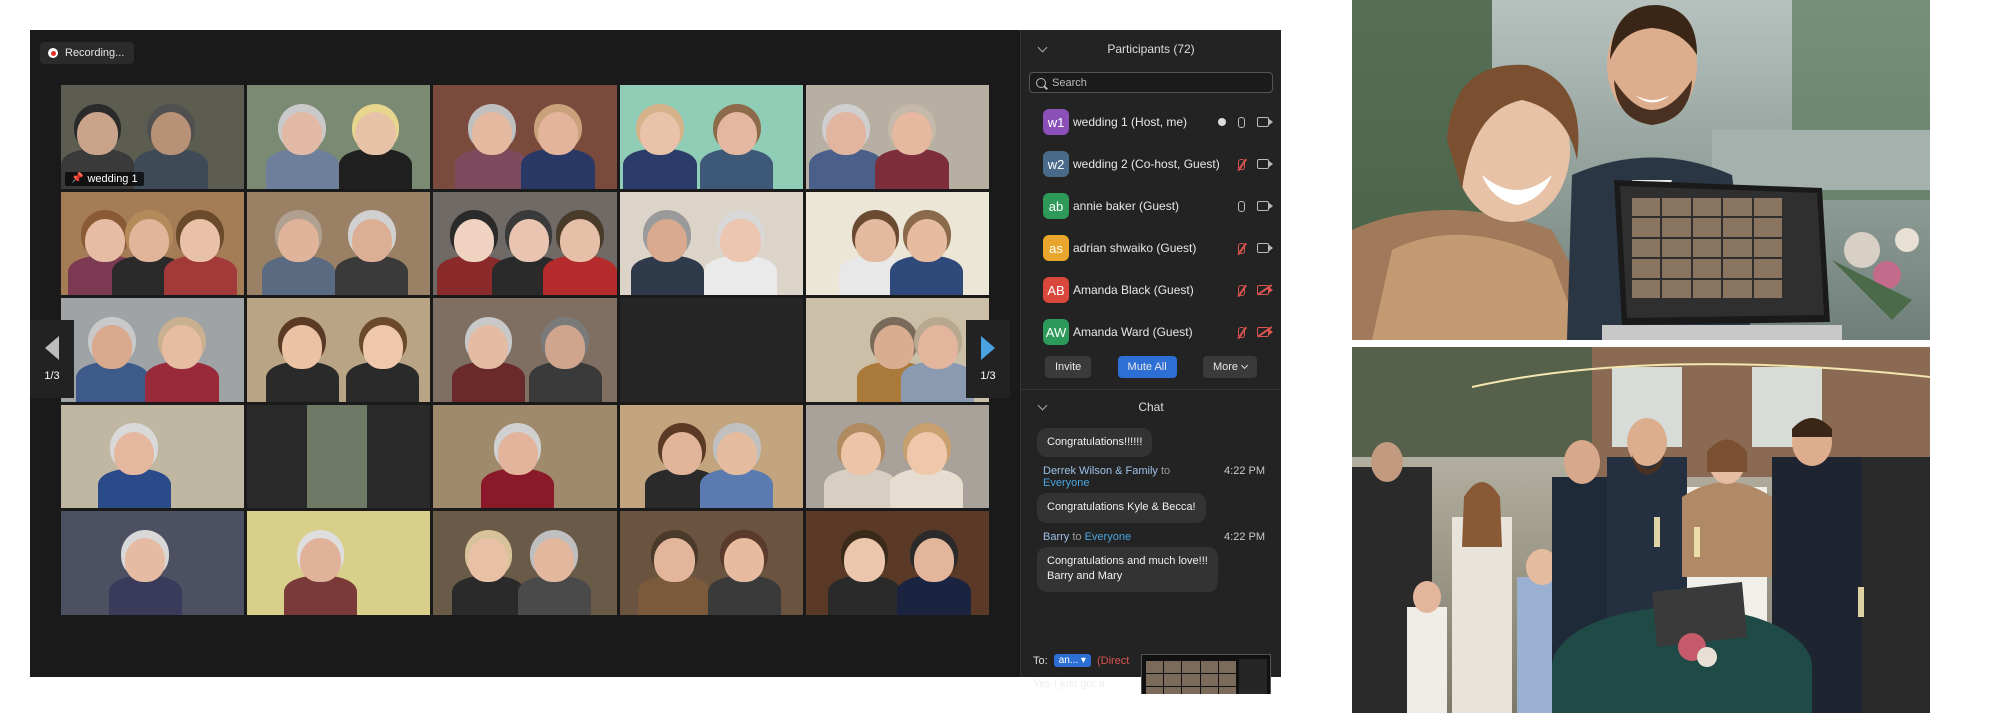  What do you see at coordinates (52, 348) in the screenshot?
I see `arrow-left-icon` at bounding box center [52, 348].